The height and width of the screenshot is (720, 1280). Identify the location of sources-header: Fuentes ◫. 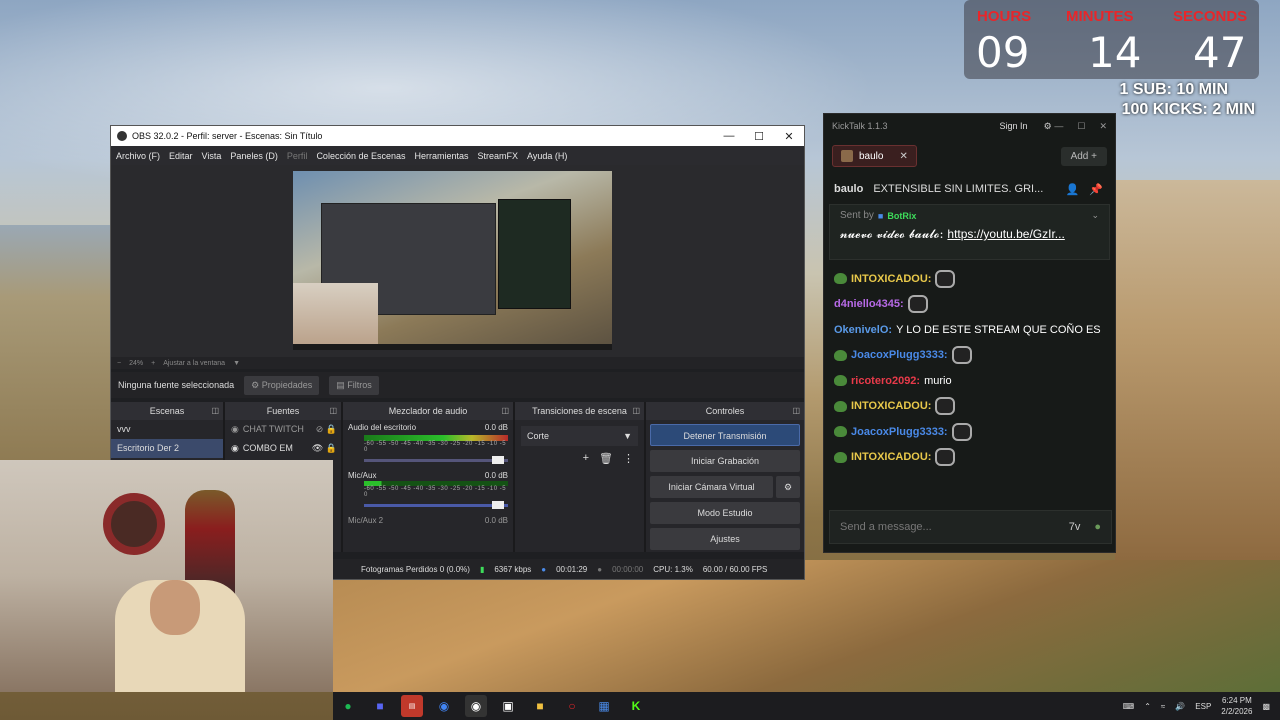
(283, 411).